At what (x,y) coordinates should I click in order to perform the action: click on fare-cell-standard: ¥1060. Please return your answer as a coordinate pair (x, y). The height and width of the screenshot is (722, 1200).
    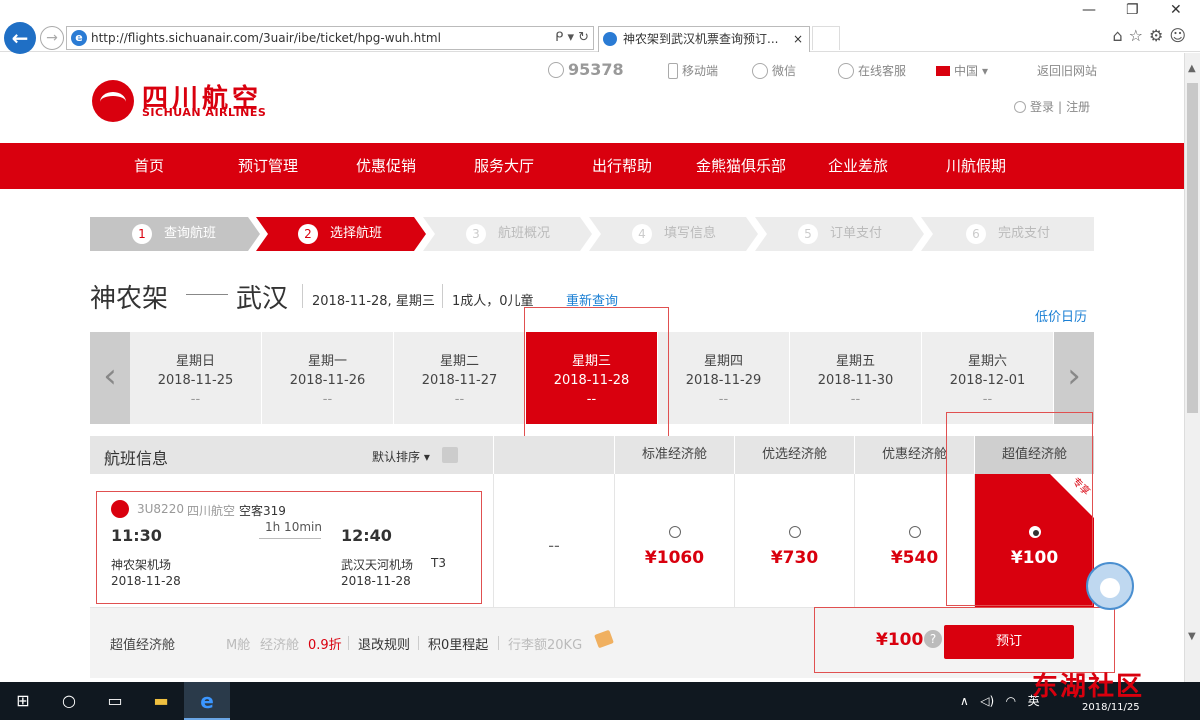
    Looking at the image, I should click on (674, 541).